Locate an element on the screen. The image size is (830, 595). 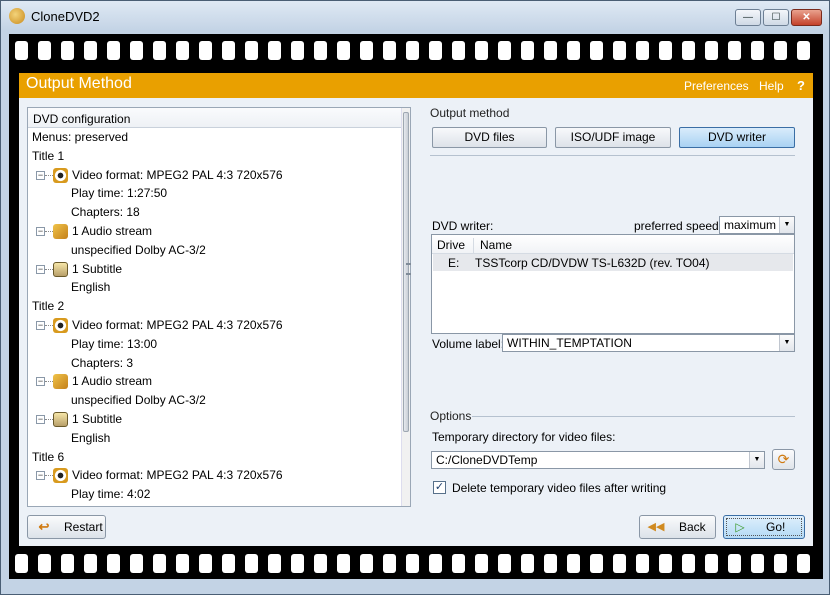
speed-select: maximum ▼ is located at coordinates (757, 225).